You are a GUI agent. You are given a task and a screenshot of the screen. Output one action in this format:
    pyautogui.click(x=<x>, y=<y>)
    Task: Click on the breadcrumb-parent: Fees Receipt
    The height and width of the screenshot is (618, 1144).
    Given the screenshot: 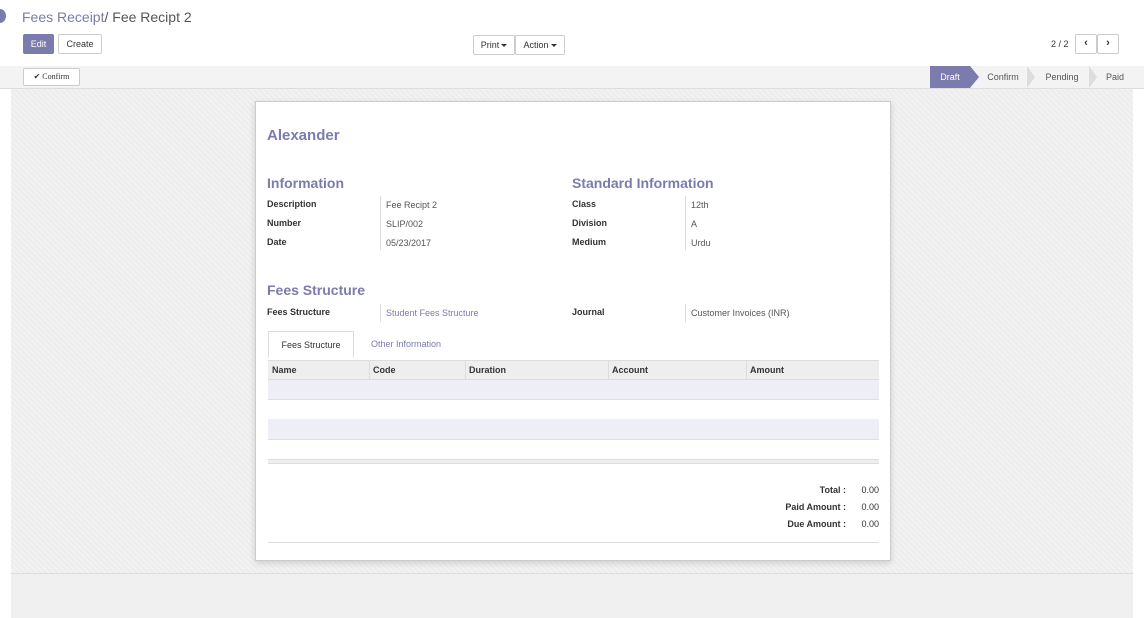 What is the action you would take?
    pyautogui.click(x=63, y=17)
    